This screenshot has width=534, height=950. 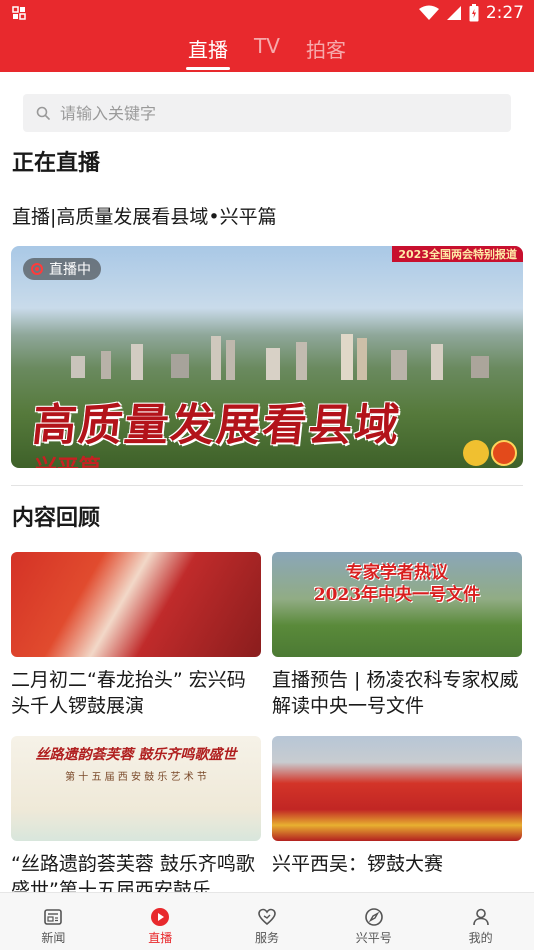 I want to click on bottom-tab-news: 新闻, so click(x=53, y=921).